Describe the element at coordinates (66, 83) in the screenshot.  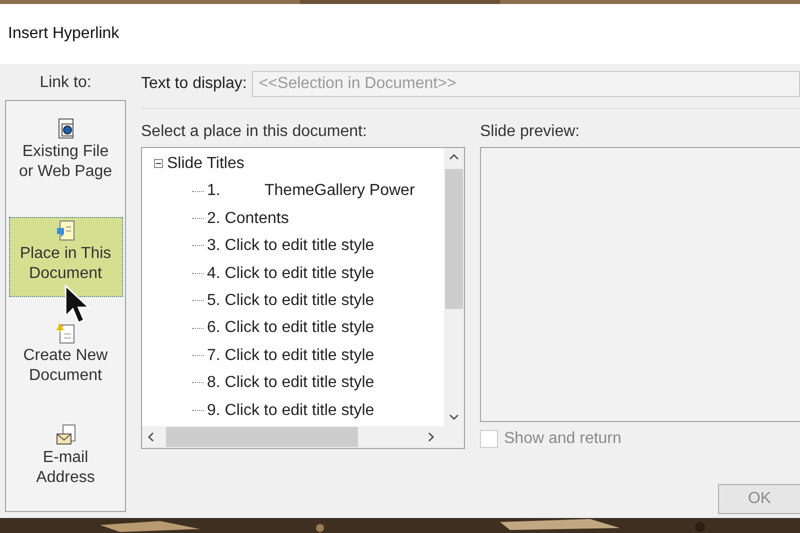
I see `link-to-label: Link to:` at that location.